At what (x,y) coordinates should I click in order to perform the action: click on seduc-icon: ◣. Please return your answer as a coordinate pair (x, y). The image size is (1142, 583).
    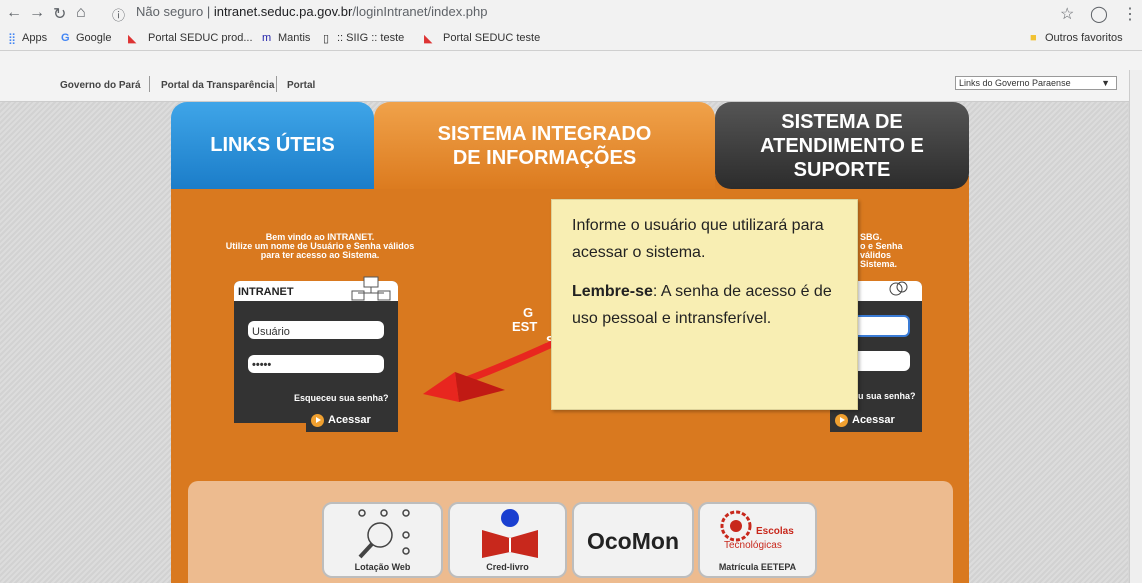
    Looking at the image, I should click on (132, 39).